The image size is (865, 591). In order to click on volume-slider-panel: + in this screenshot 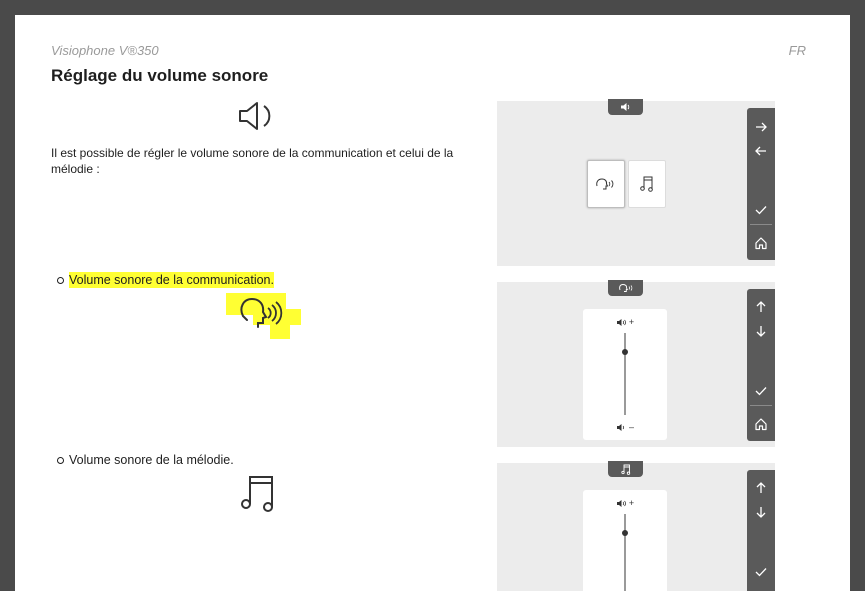, I will do `click(625, 540)`.